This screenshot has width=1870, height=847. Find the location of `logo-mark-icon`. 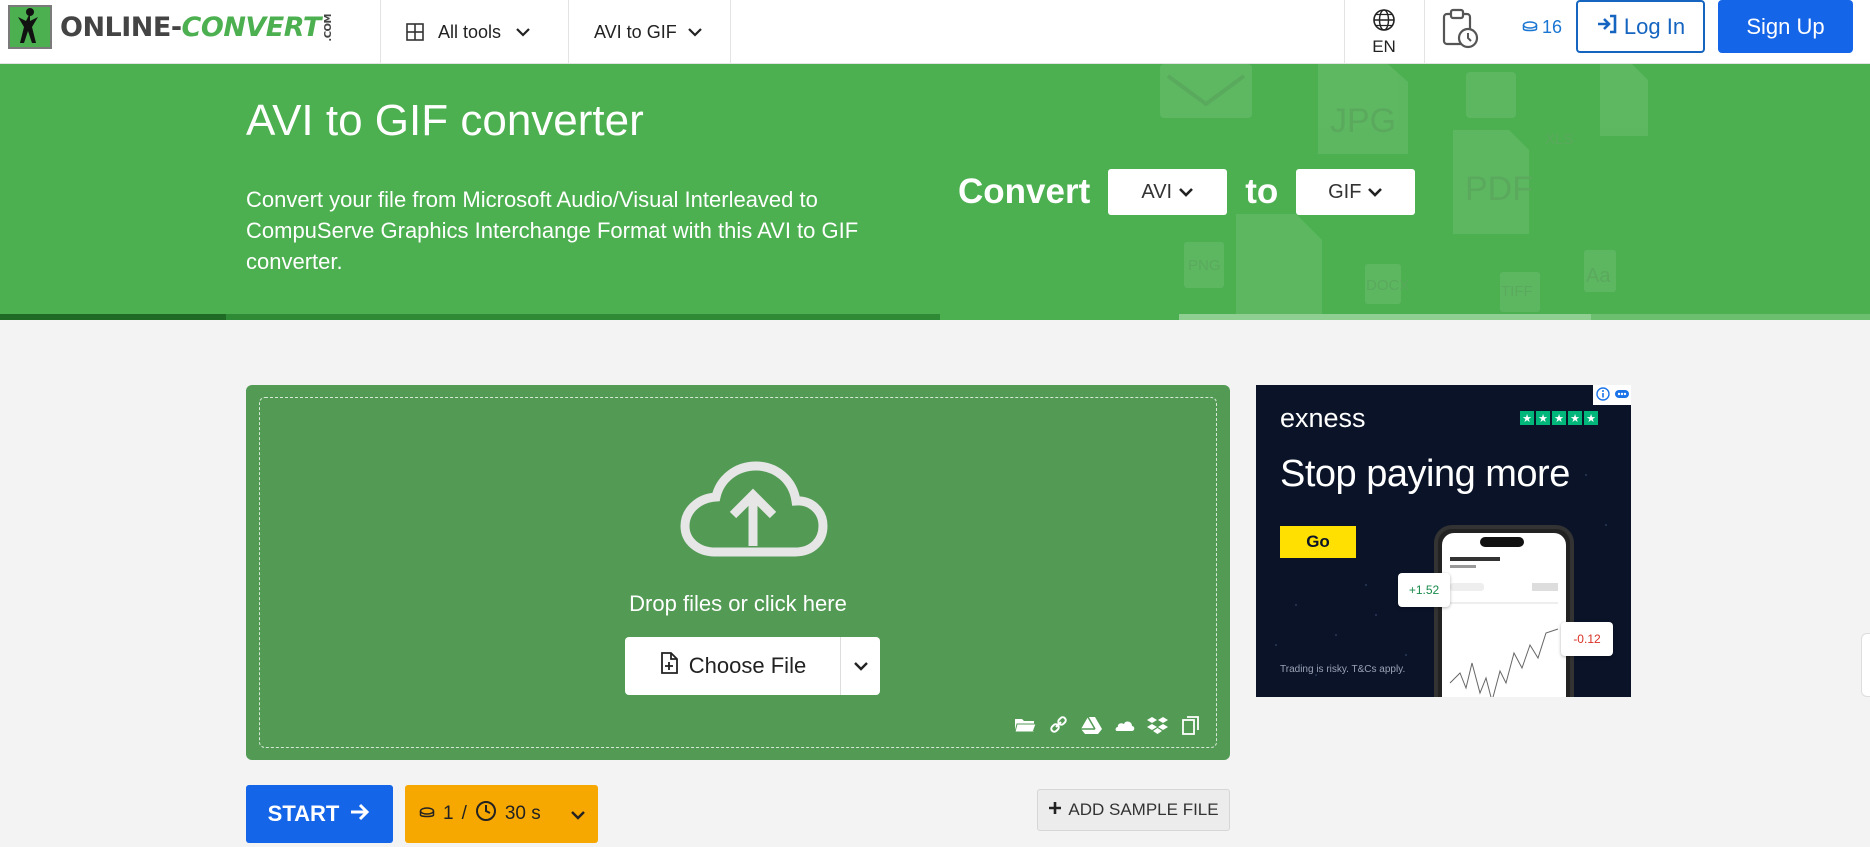

logo-mark-icon is located at coordinates (30, 27).